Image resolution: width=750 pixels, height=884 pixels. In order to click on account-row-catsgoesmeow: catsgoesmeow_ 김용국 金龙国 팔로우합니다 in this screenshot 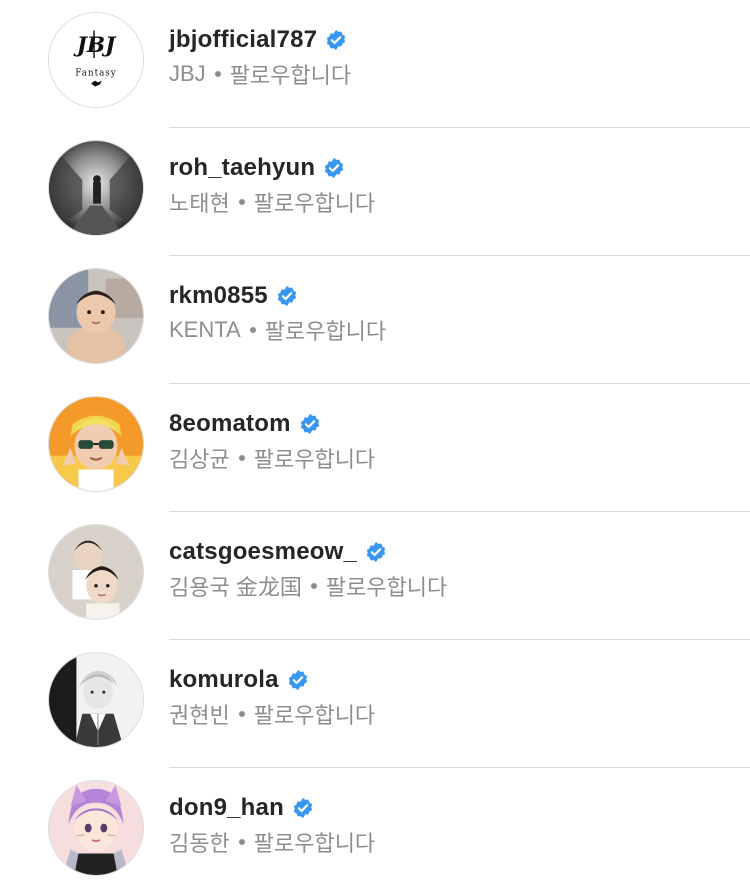, I will do `click(375, 576)`.